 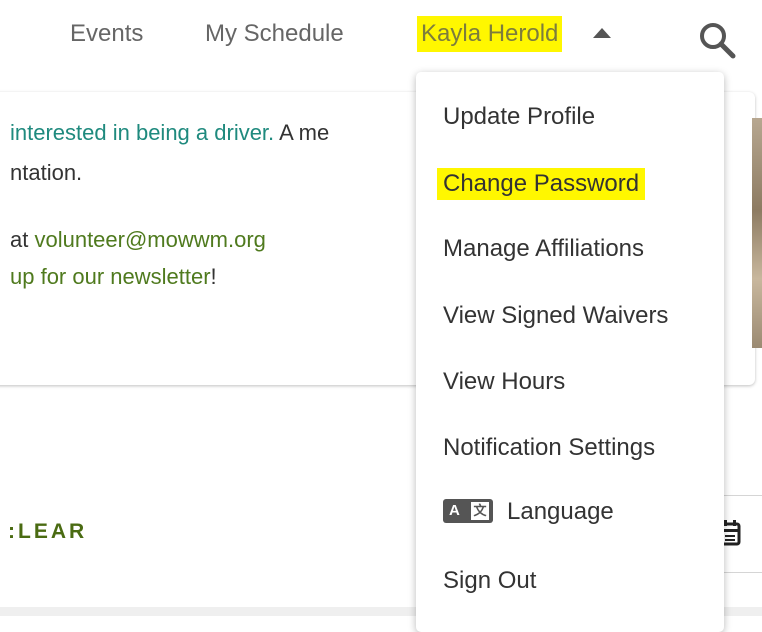 I want to click on info-text: A me, so click(x=302, y=132).